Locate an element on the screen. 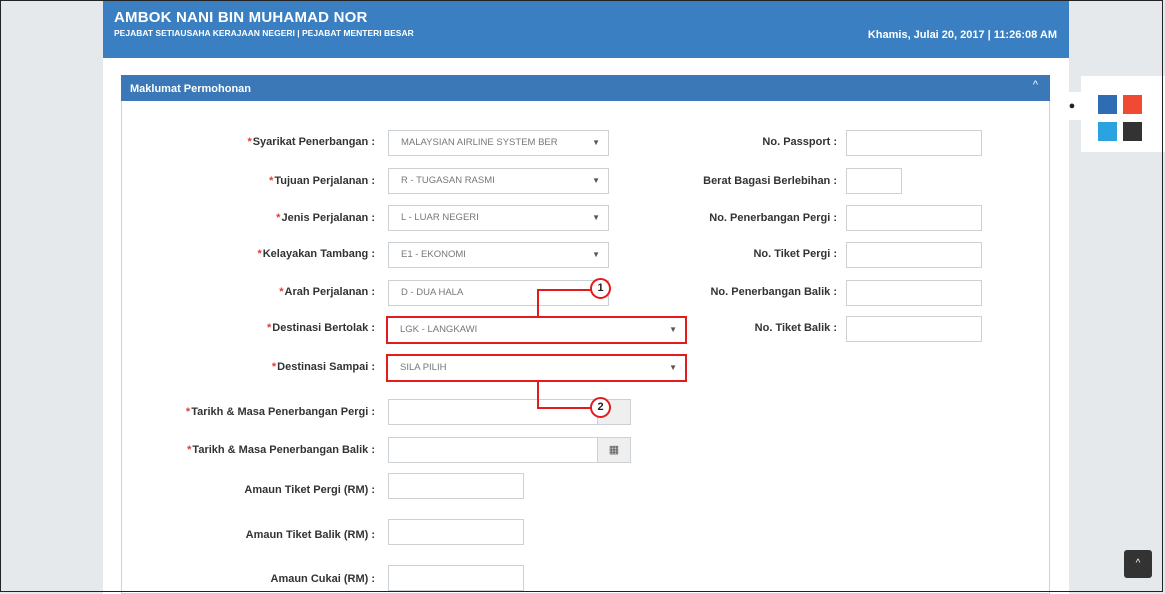 The image size is (1165, 594). label-no-tiket-balik: No. Tiket Balik : is located at coordinates (795, 328).